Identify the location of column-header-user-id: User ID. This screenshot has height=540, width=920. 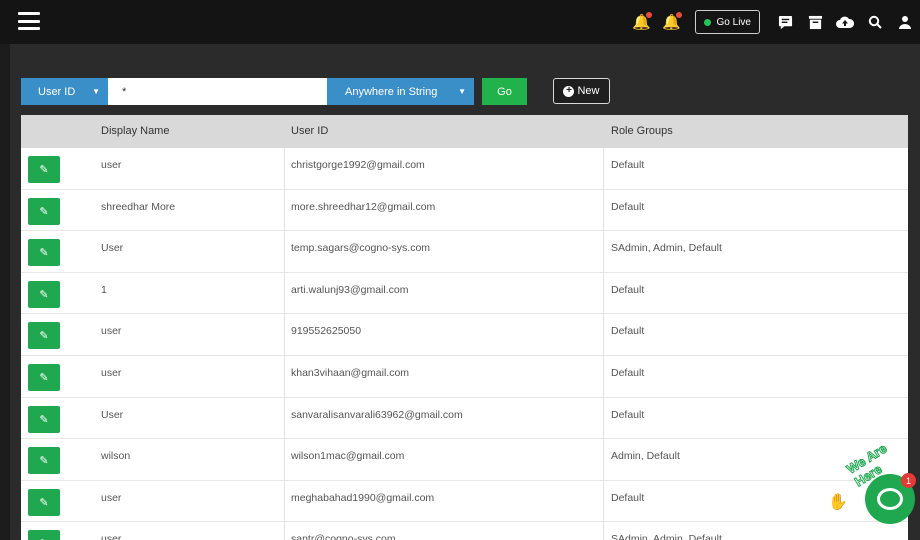
(309, 131).